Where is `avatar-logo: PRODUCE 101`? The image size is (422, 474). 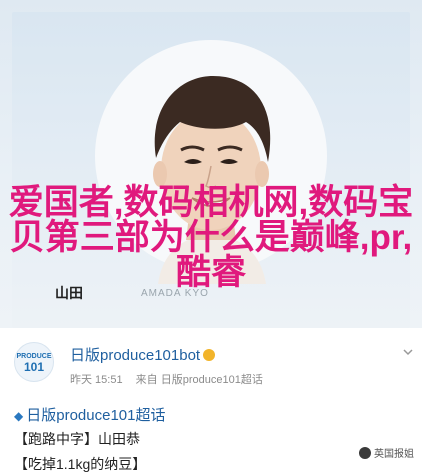
avatar-logo: PRODUCE 101 is located at coordinates (33, 363).